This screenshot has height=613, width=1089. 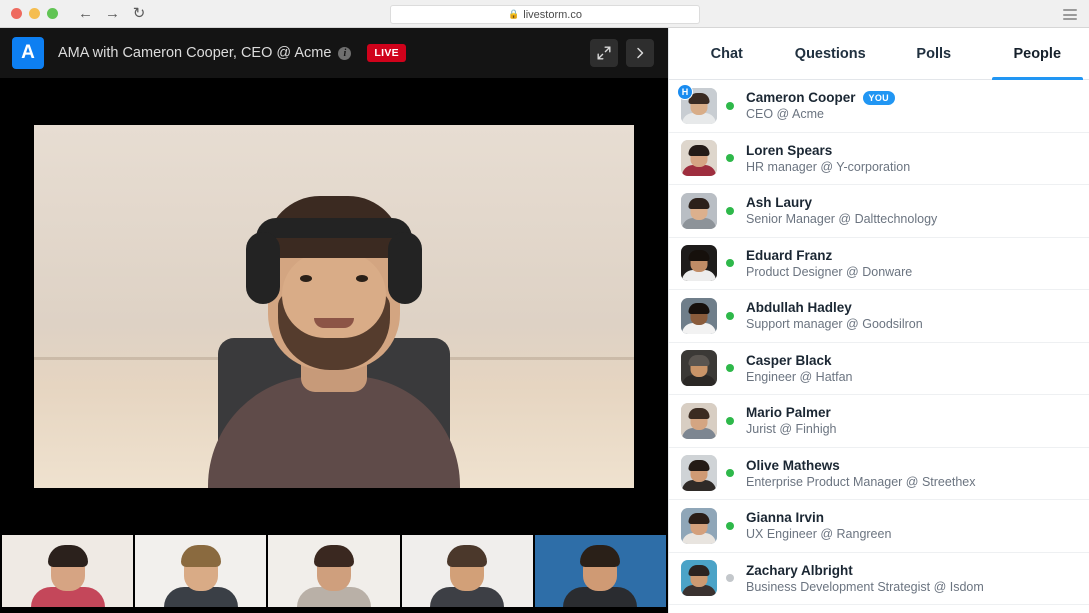 I want to click on person-info: Loren Spears HR manager @ Y-corporation, so click(x=828, y=158).